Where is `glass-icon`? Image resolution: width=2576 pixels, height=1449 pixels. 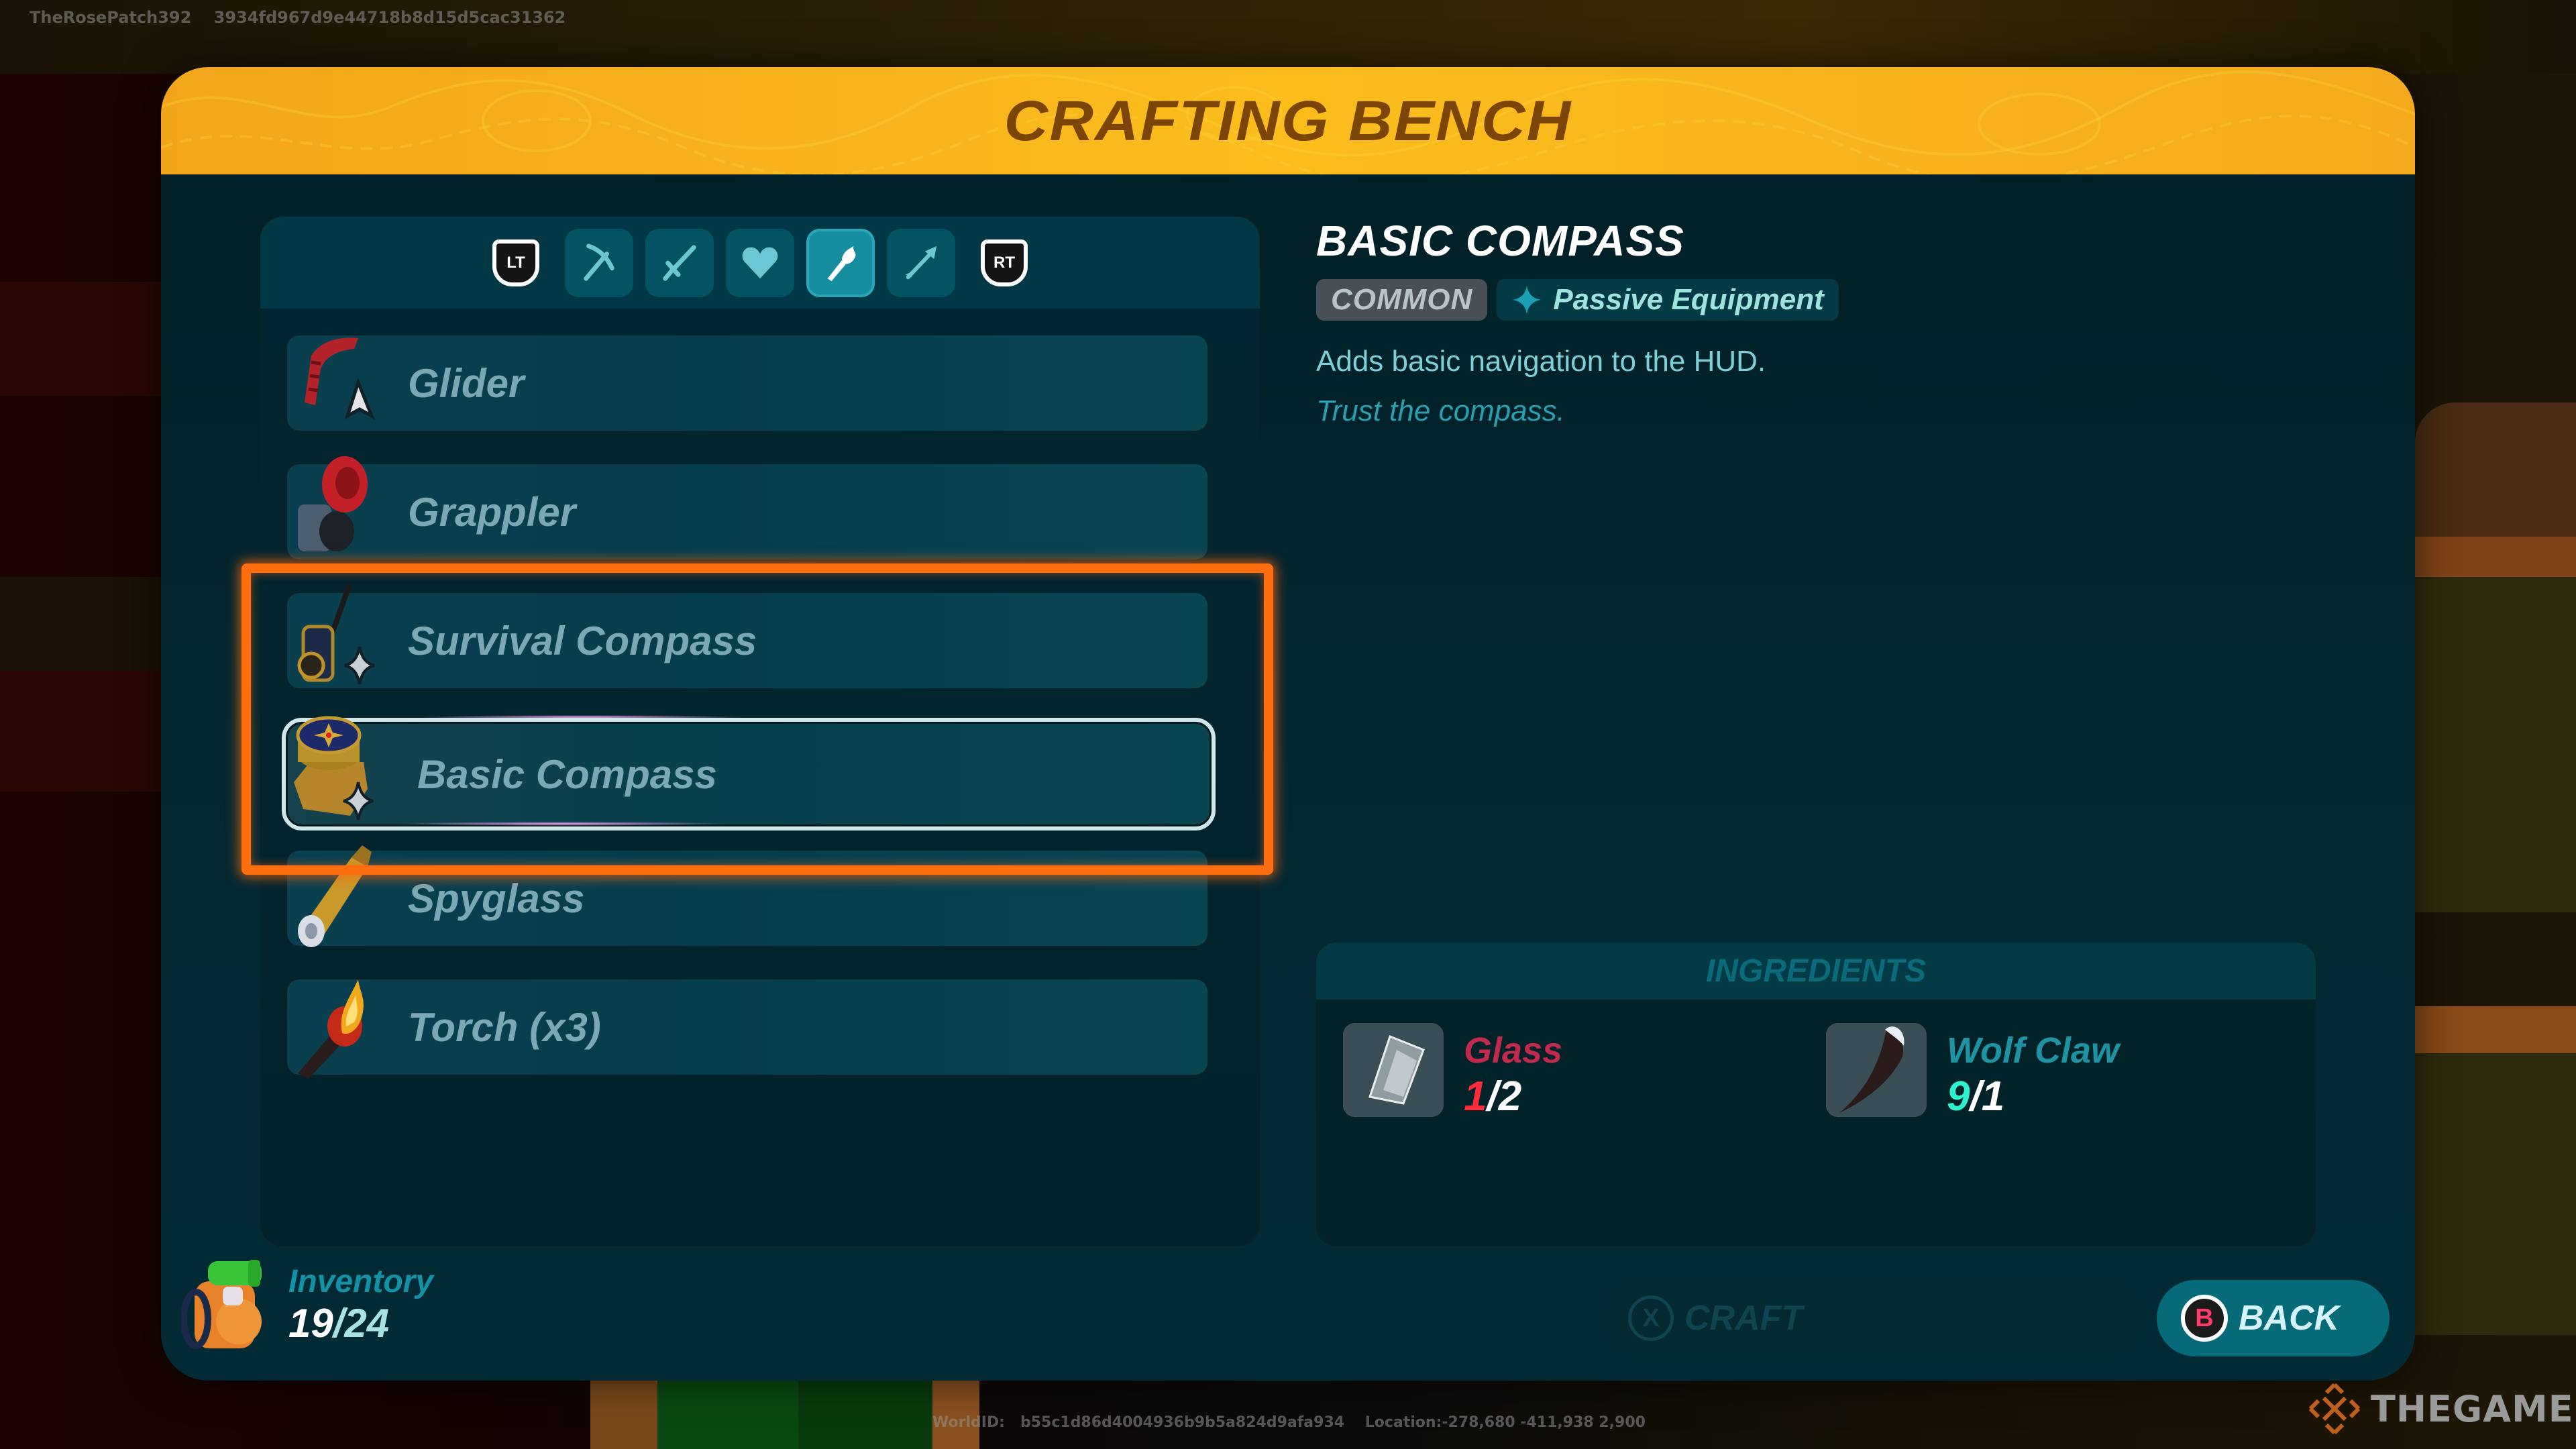 glass-icon is located at coordinates (1393, 1070).